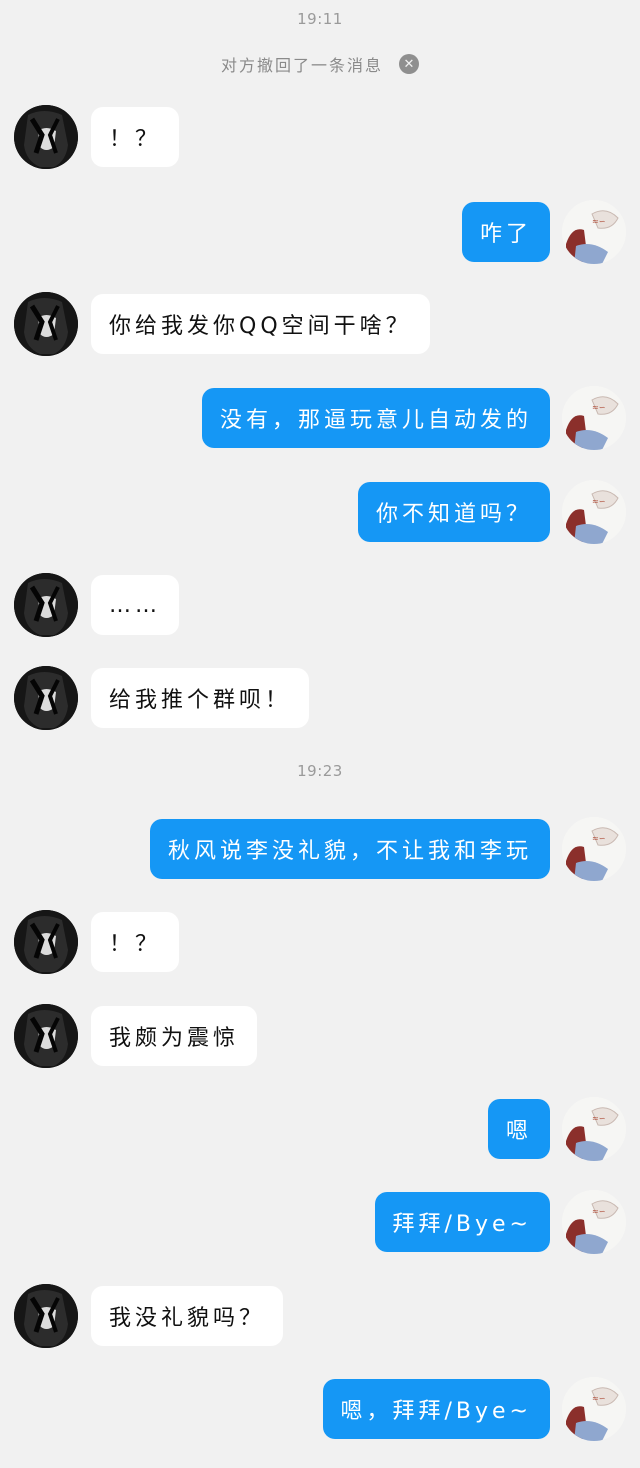  What do you see at coordinates (436, 1409) in the screenshot?
I see `message-bubble: 嗯，拜拜/Bye~` at bounding box center [436, 1409].